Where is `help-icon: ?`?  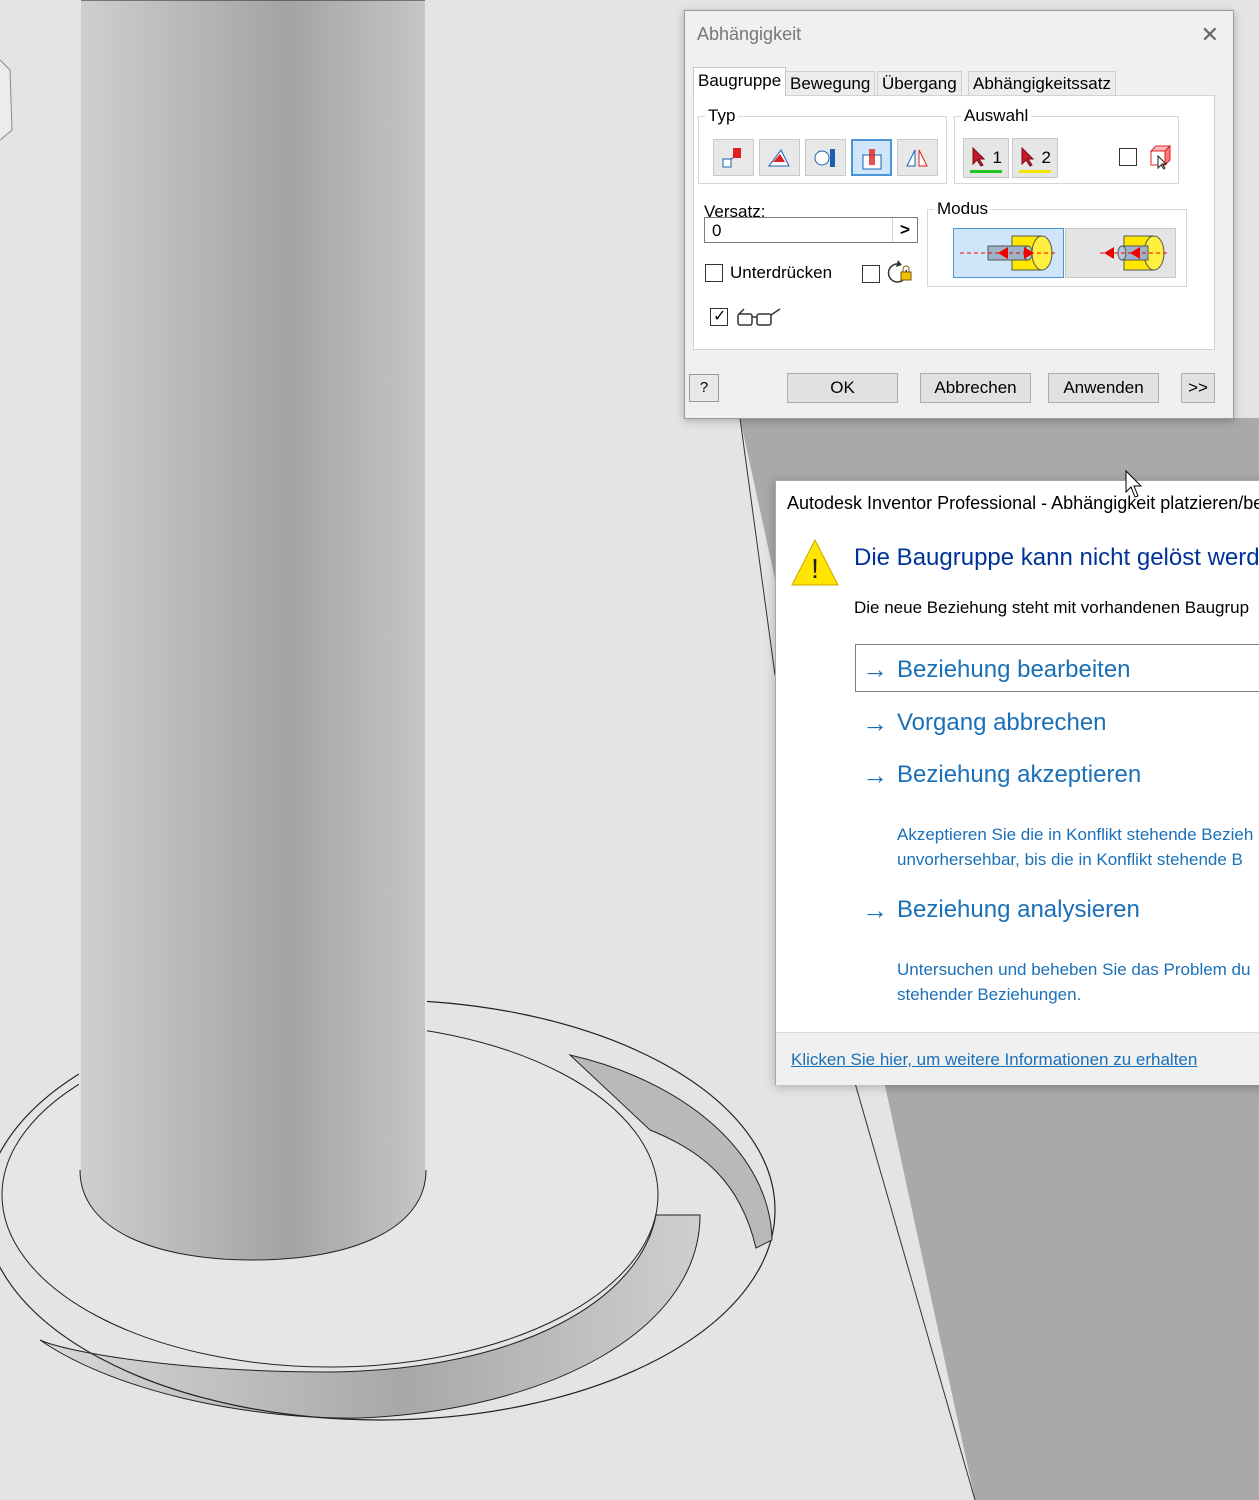
help-icon: ? is located at coordinates (704, 388).